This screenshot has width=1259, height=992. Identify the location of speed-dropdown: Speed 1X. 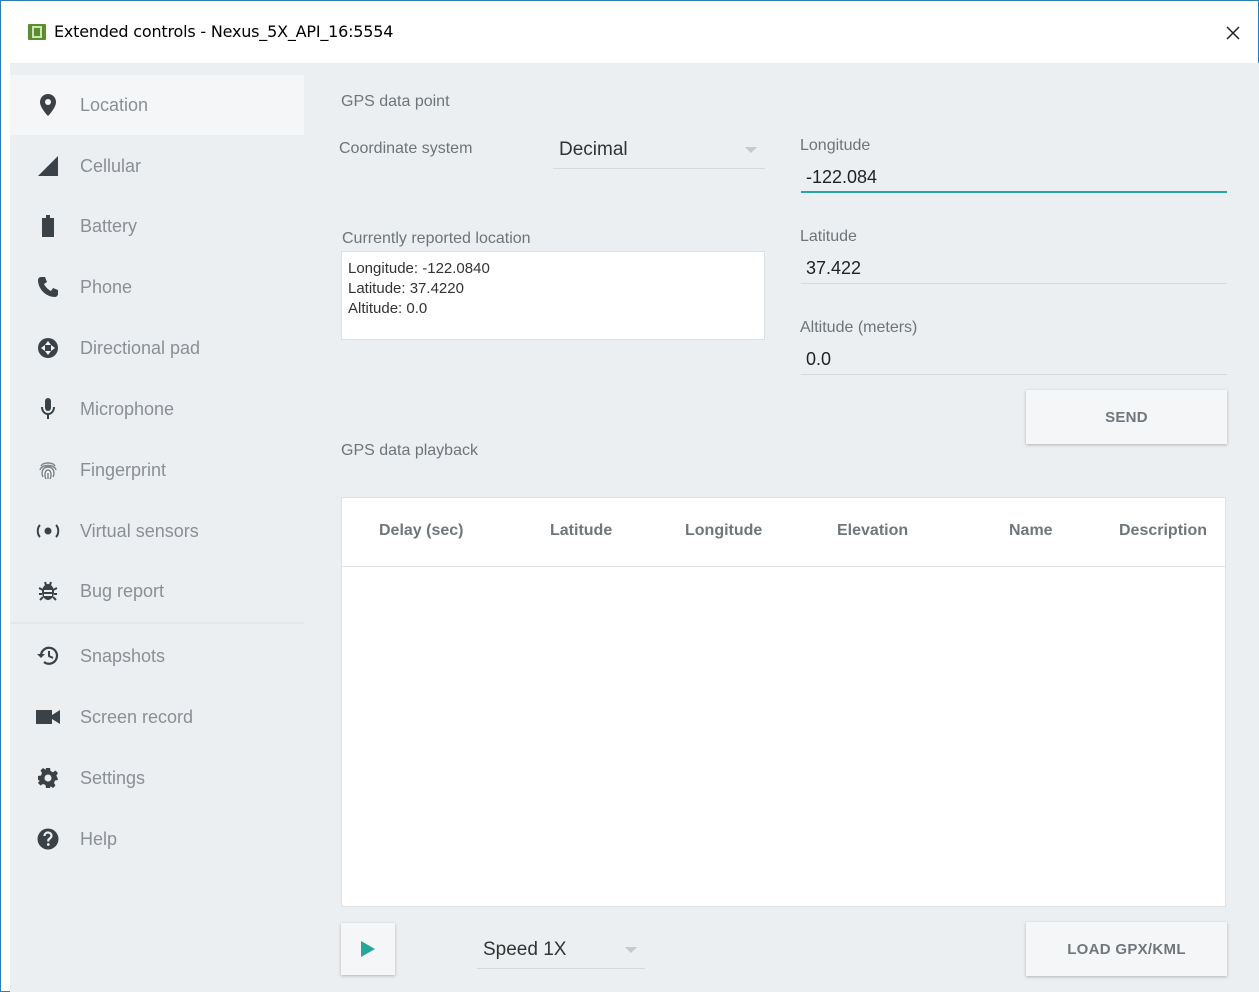
(561, 952).